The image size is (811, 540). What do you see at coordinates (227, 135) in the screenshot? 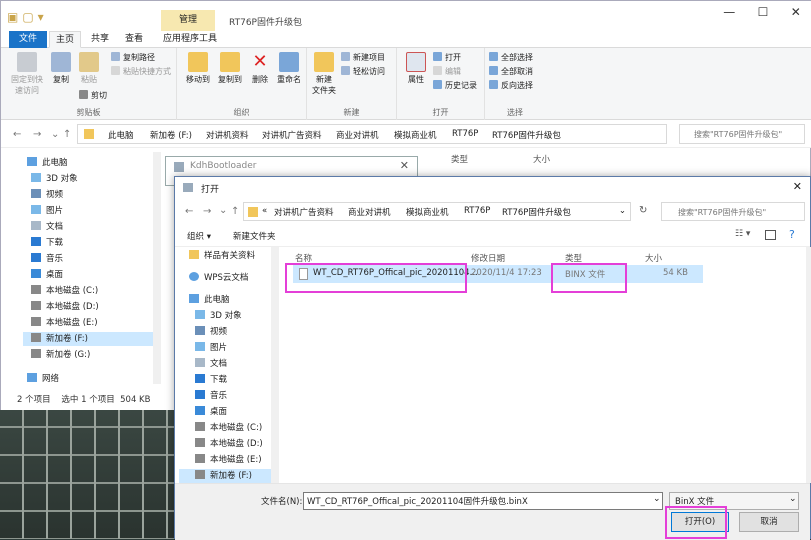
I see `crumb-folder-1: 对讲机资料` at bounding box center [227, 135].